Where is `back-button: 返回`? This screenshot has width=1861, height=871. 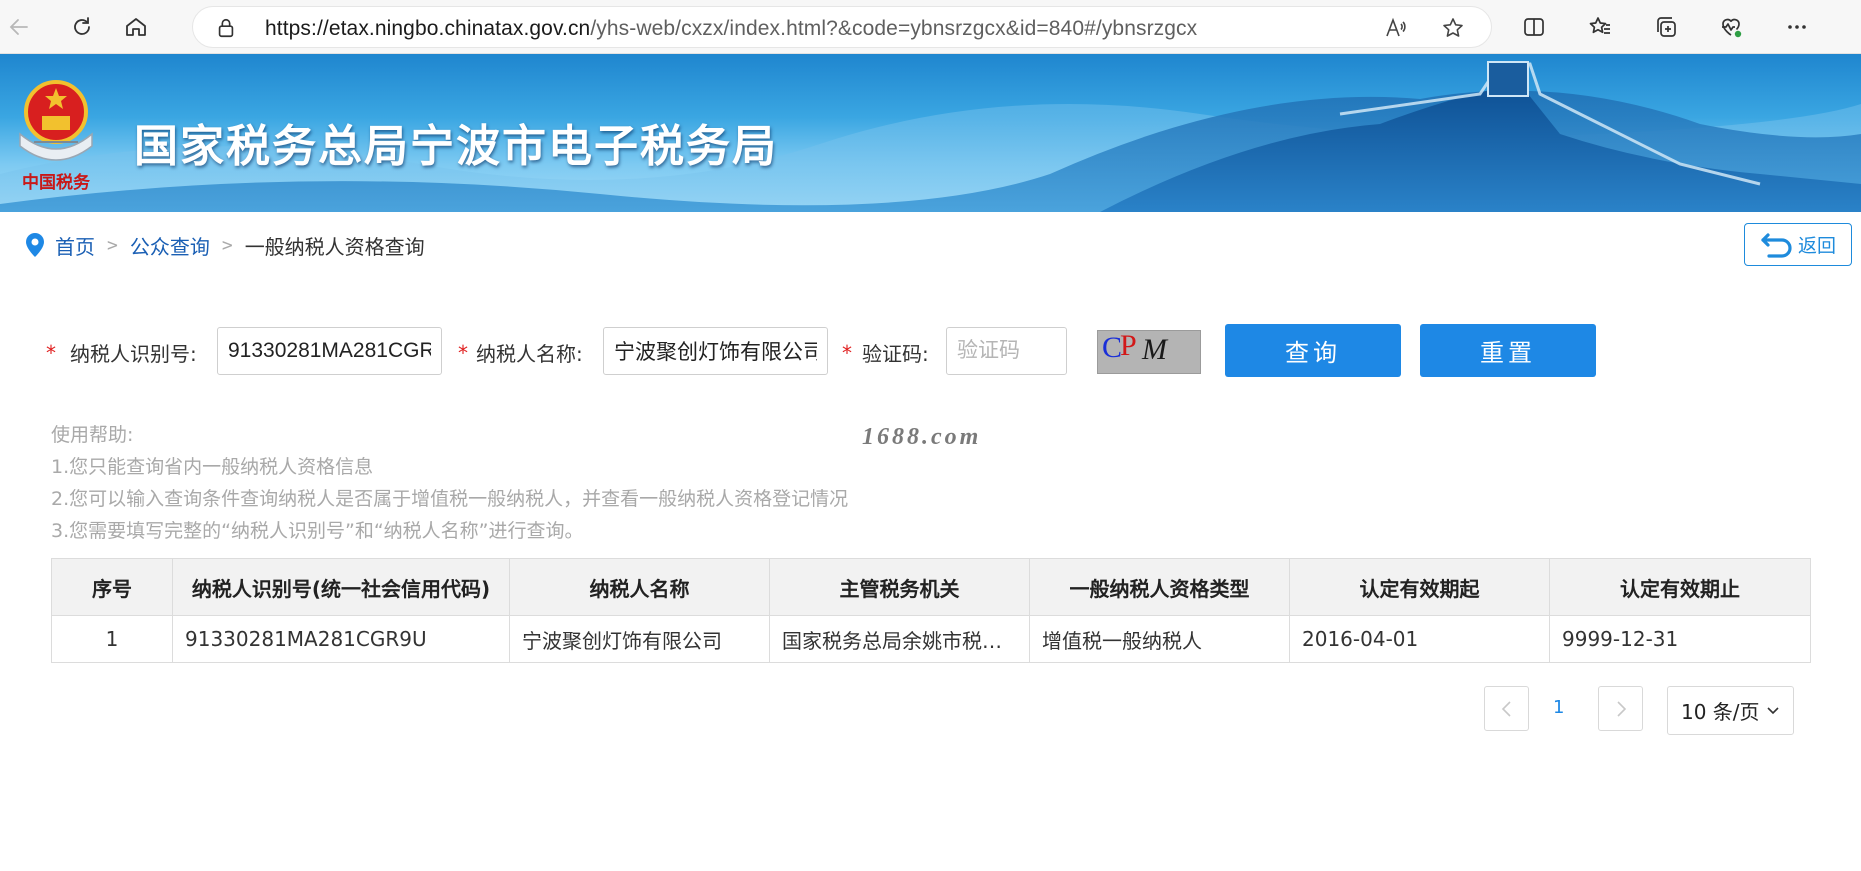 back-button: 返回 is located at coordinates (1798, 244).